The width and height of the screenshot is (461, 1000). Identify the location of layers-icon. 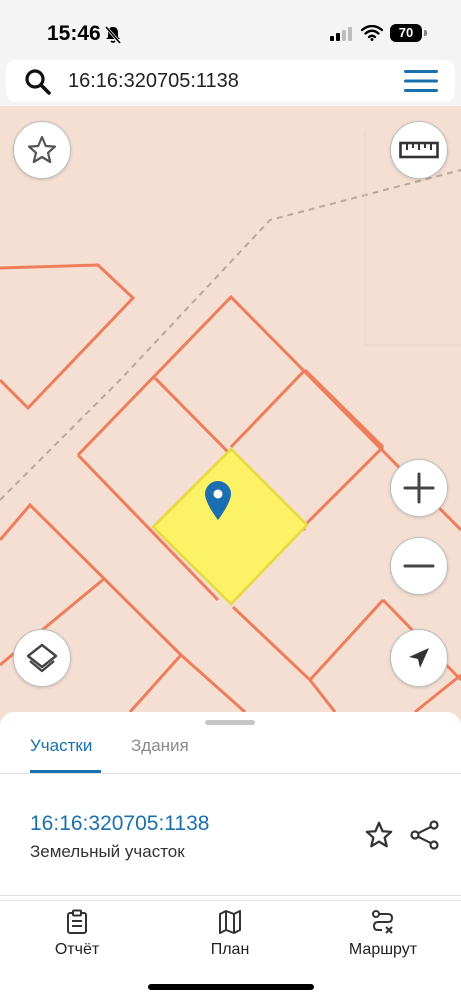
(42, 658).